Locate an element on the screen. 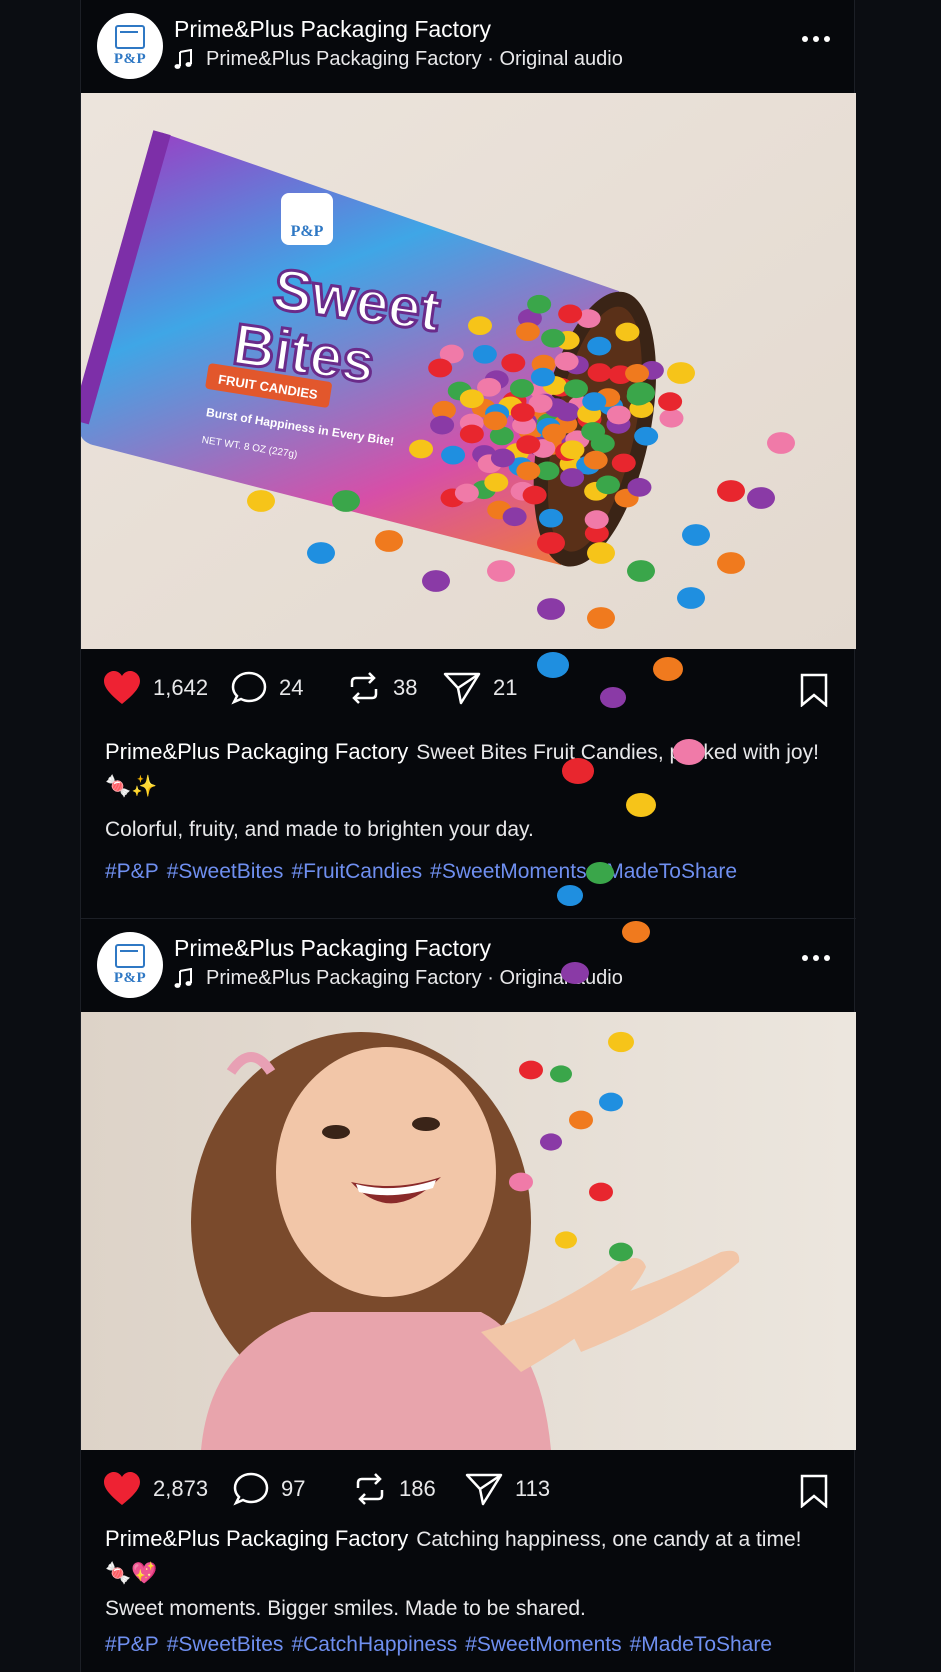 The image size is (941, 1672). like-count: 2,873 is located at coordinates (181, 1488).